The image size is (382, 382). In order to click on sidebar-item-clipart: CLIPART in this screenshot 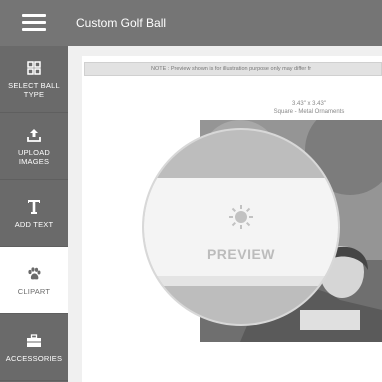, I will do `click(34, 280)`.